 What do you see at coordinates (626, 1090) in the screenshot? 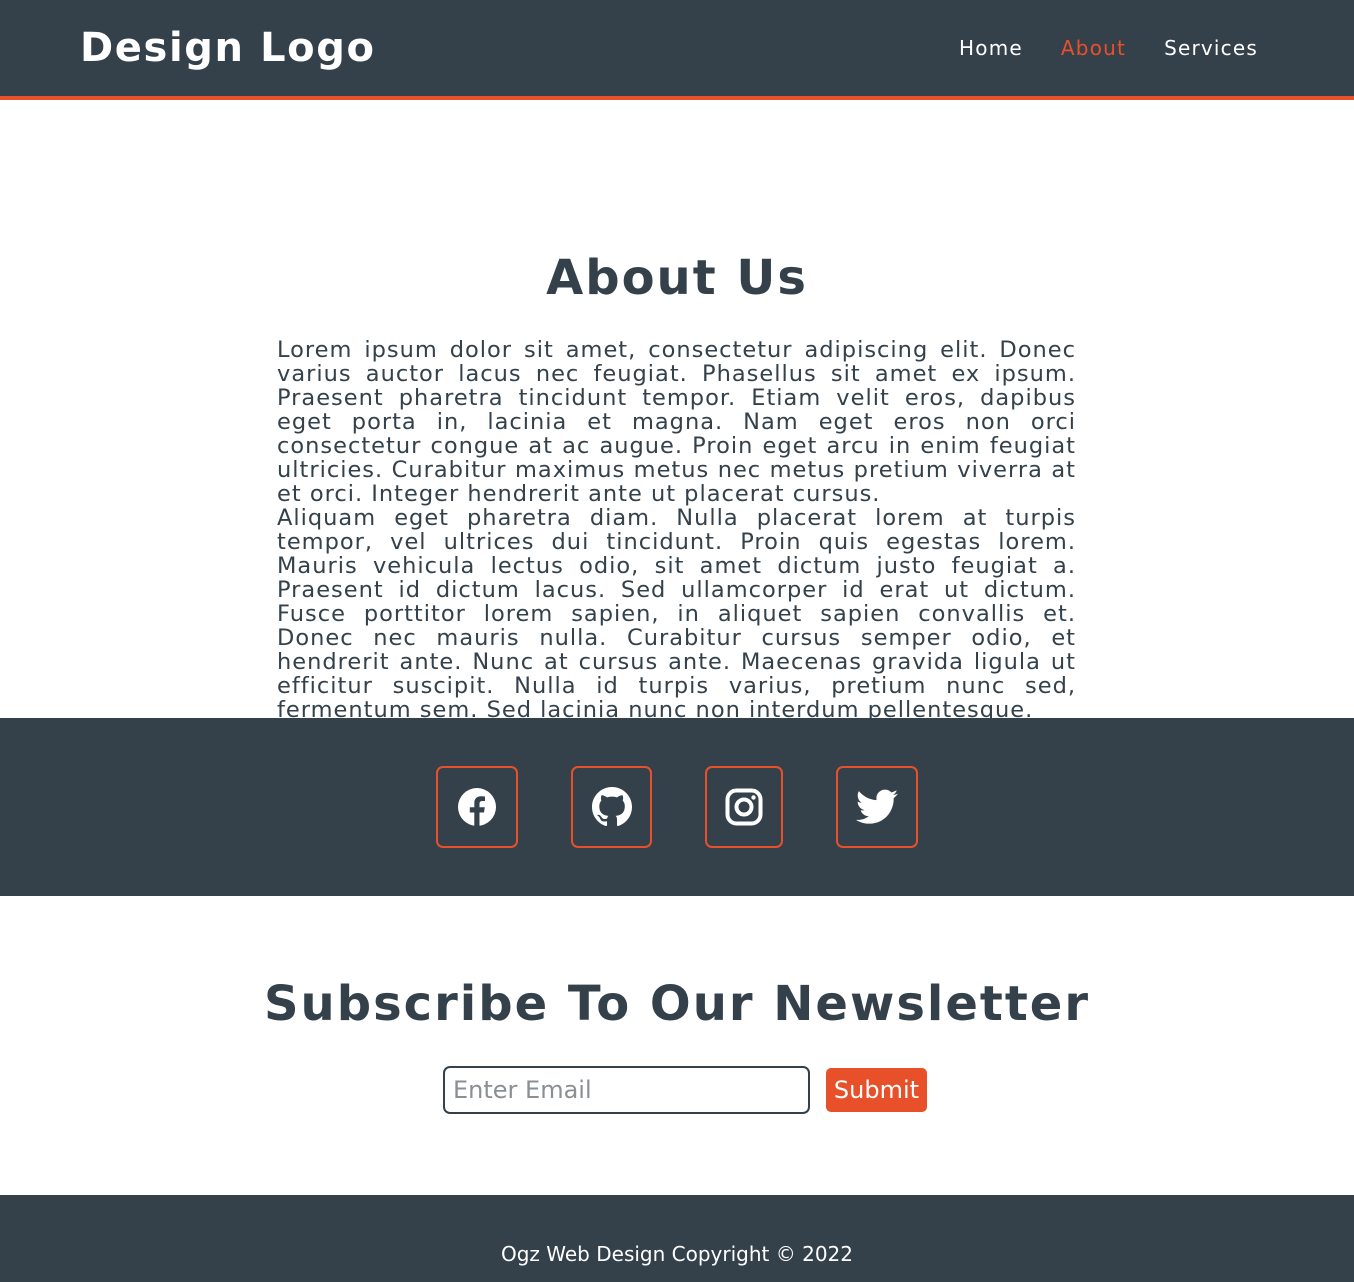
I see `email-input` at bounding box center [626, 1090].